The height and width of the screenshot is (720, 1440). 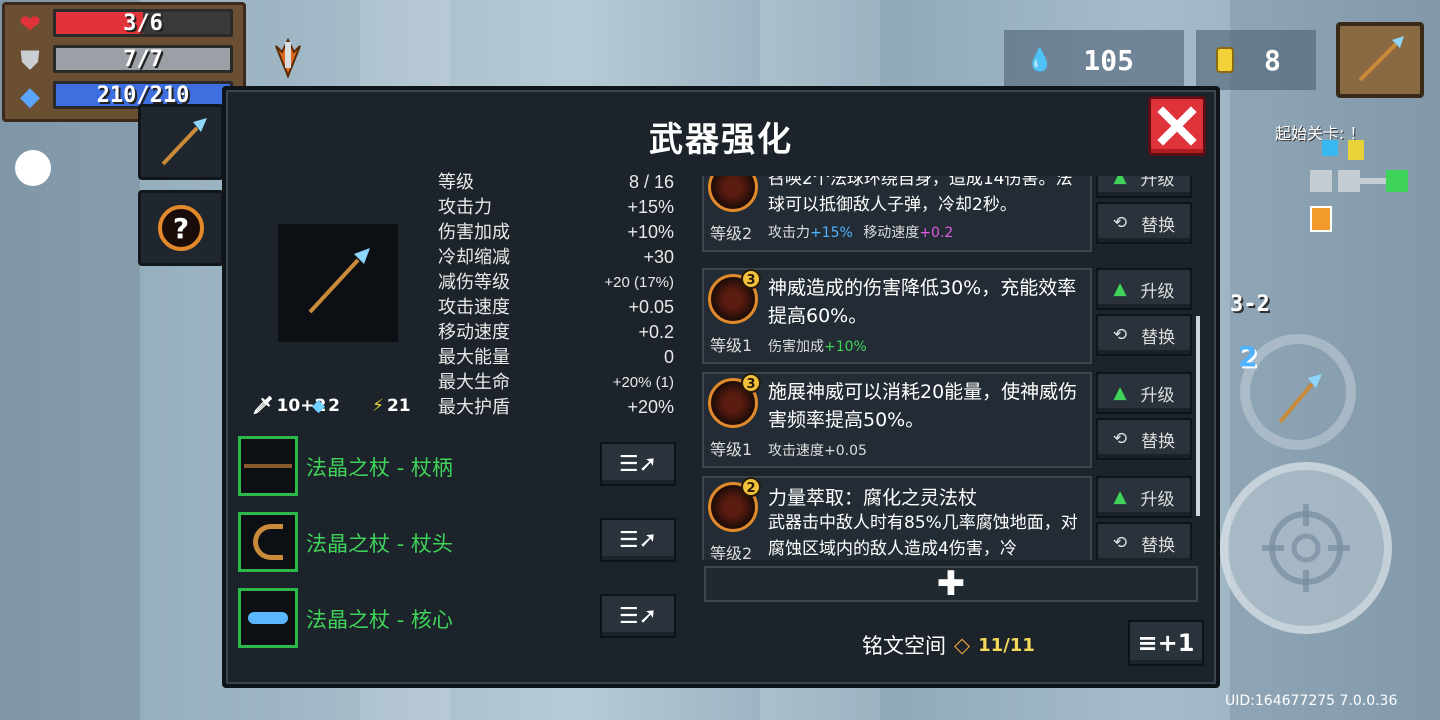 I want to click on panel-title: 武器强化, so click(x=721, y=140).